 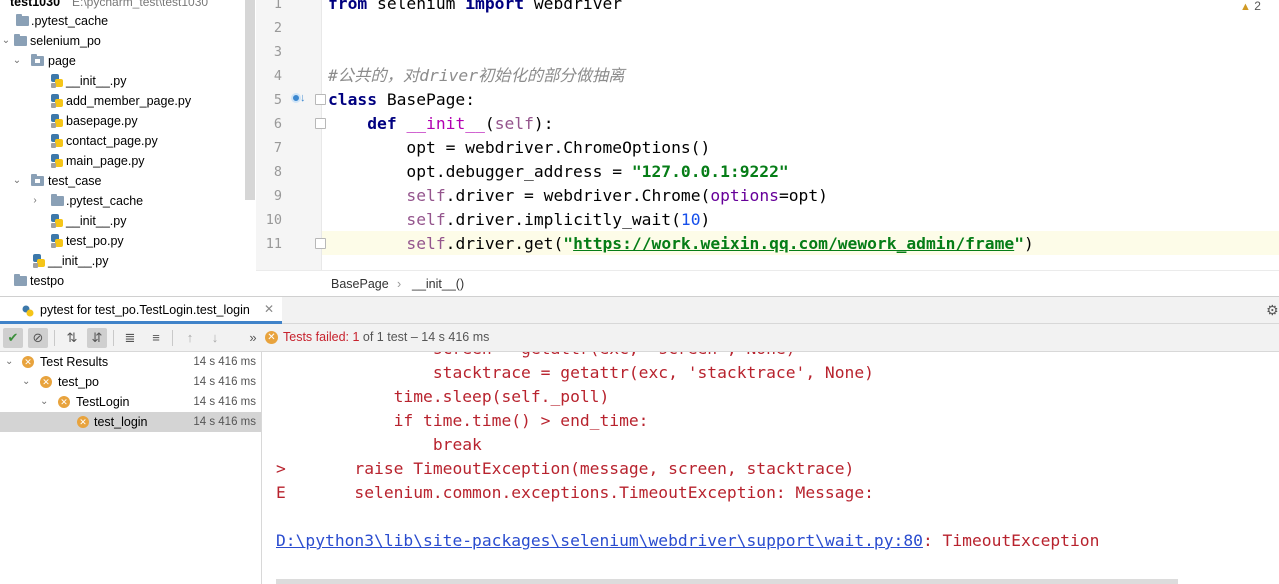 What do you see at coordinates (710, 171) in the screenshot?
I see `code-string: "127.0.0.1:9222"` at bounding box center [710, 171].